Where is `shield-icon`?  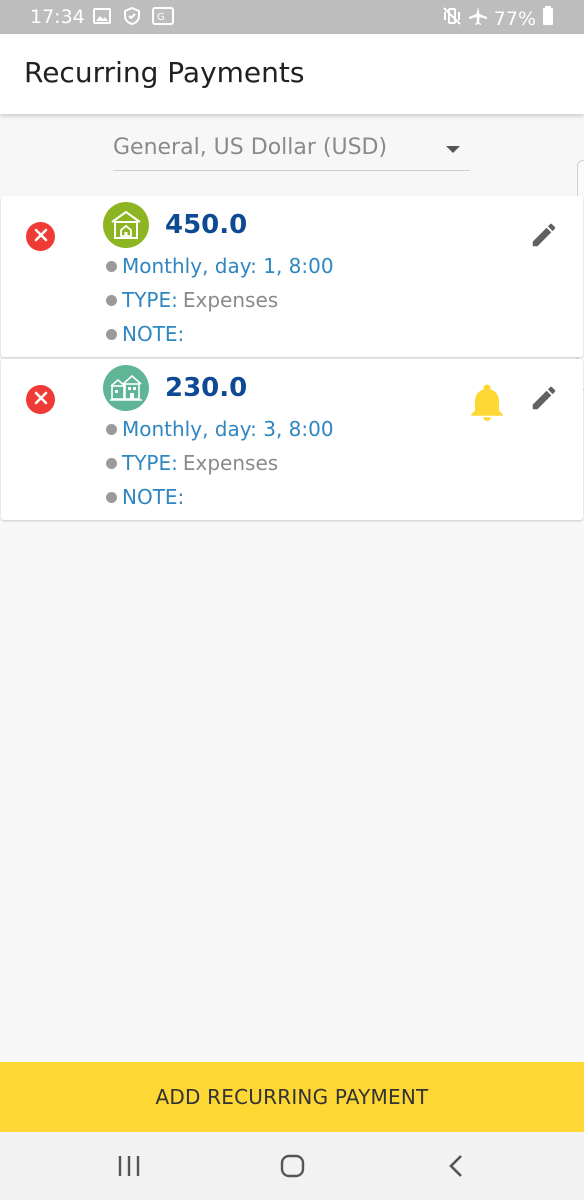
shield-icon is located at coordinates (132, 16).